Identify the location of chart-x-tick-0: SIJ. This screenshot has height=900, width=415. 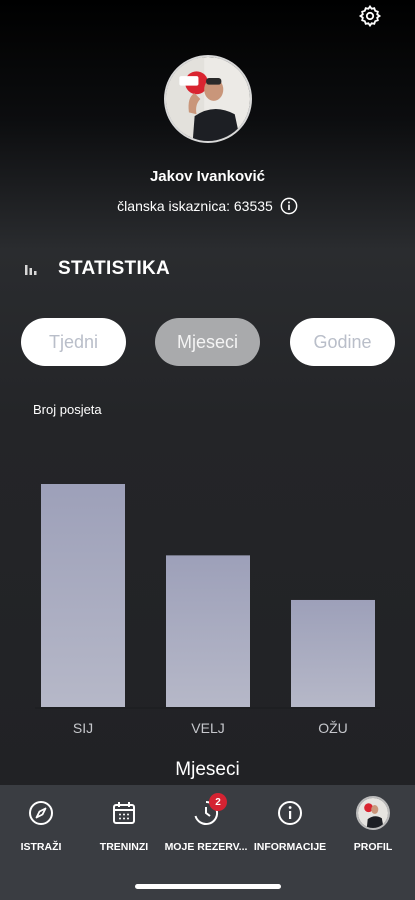
(83, 728).